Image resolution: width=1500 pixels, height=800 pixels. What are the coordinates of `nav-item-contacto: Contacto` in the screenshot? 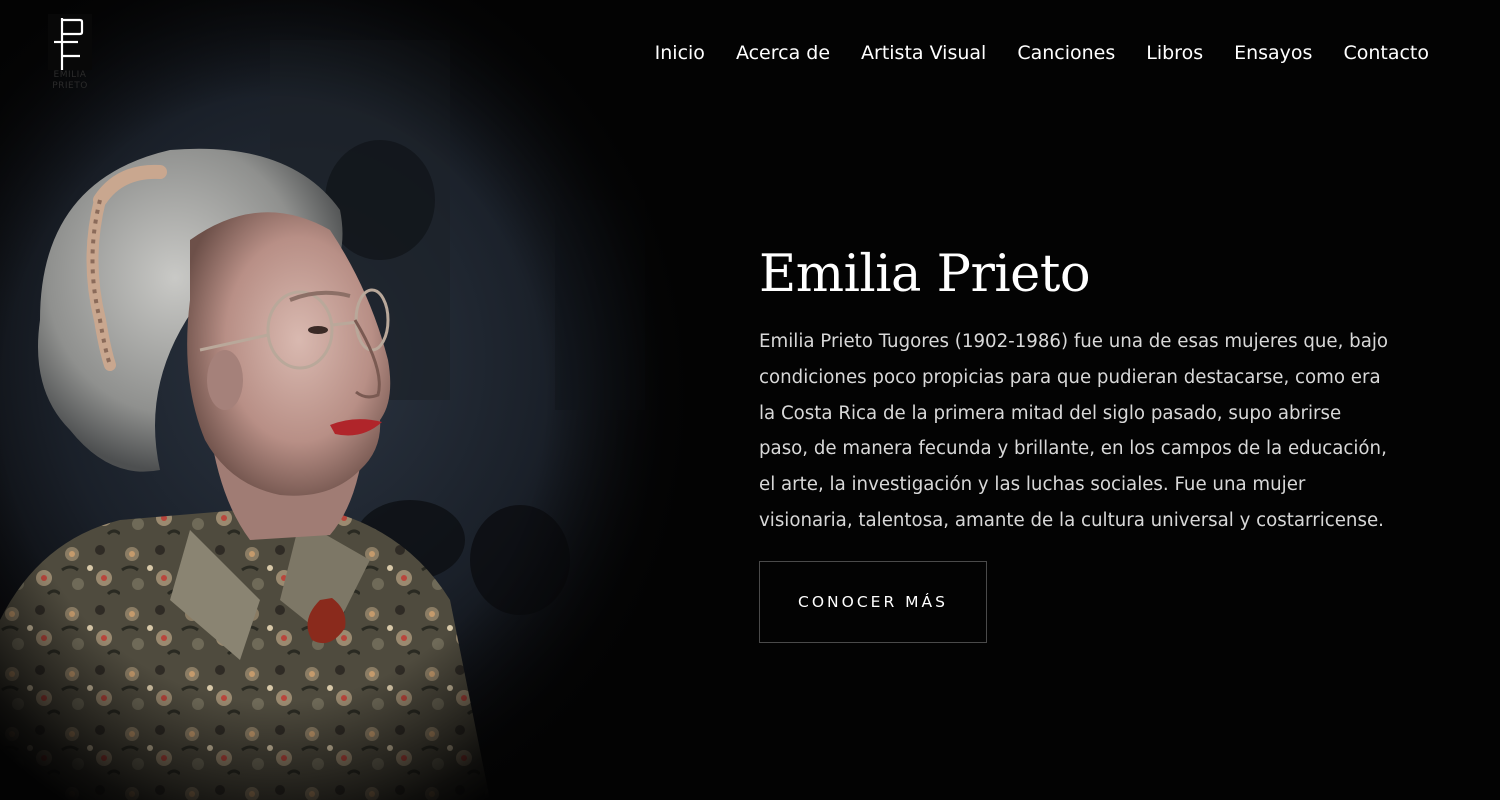 It's located at (1386, 53).